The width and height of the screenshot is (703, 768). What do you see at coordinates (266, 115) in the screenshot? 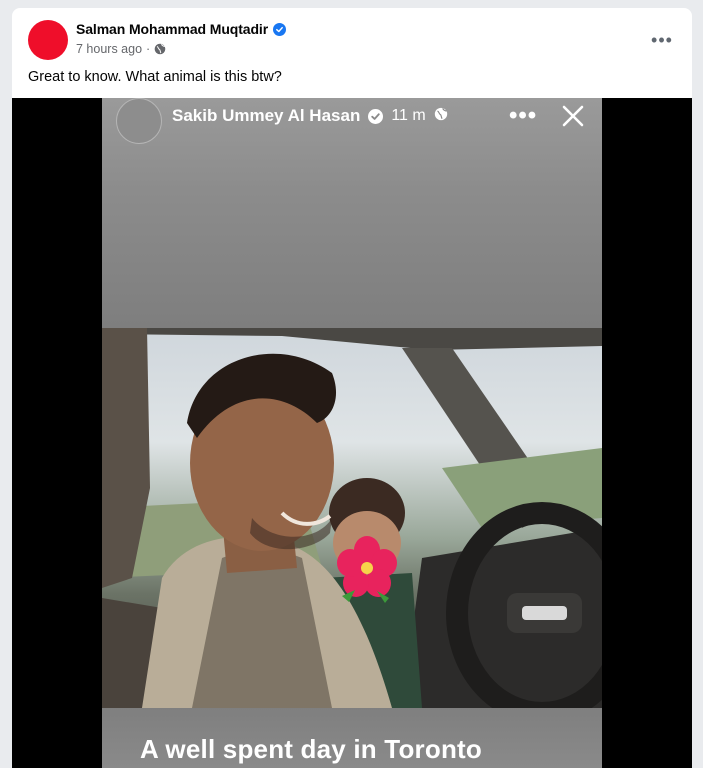
I see `story-author-name: Sakib Ummey Al Hasan` at bounding box center [266, 115].